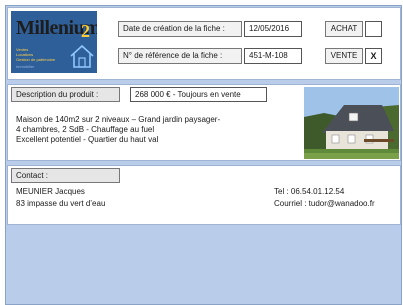  What do you see at coordinates (82, 56) in the screenshot?
I see `house-outline-icon` at bounding box center [82, 56].